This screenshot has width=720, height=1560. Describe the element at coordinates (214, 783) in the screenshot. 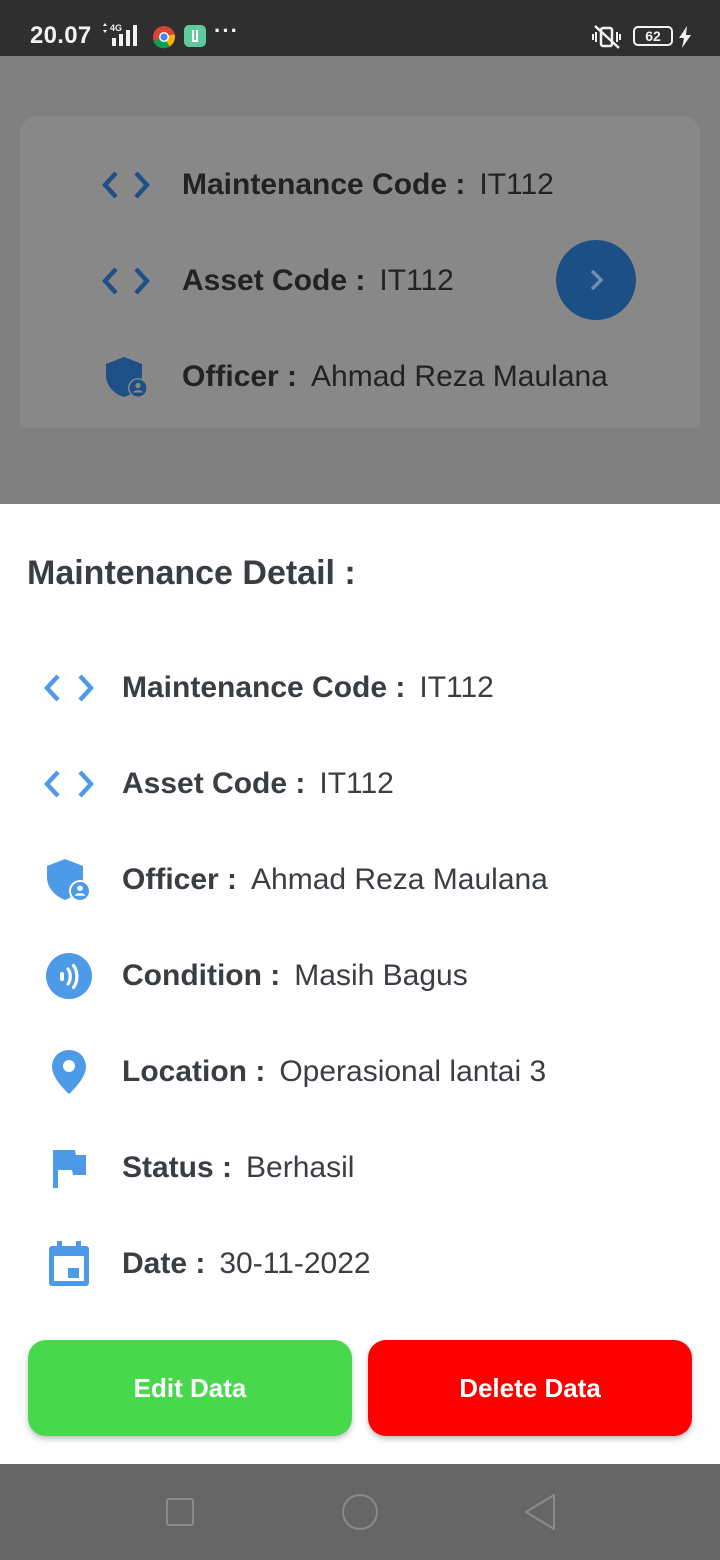

I see `detail-label: Asset Code :` at that location.